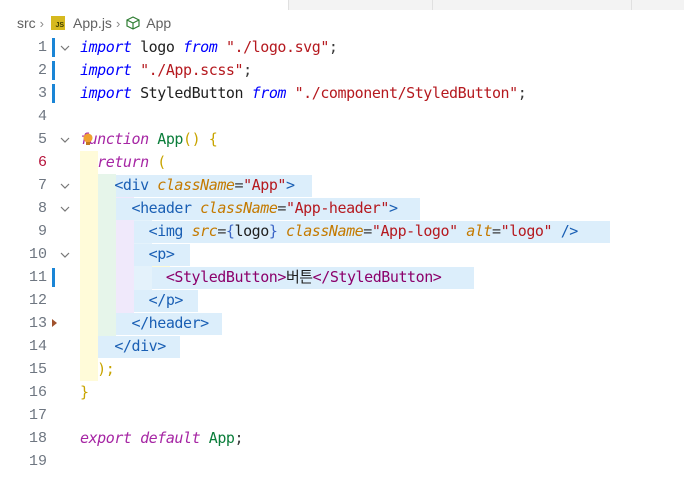 The width and height of the screenshot is (684, 503). I want to click on code-text: export default App;, so click(162, 438).